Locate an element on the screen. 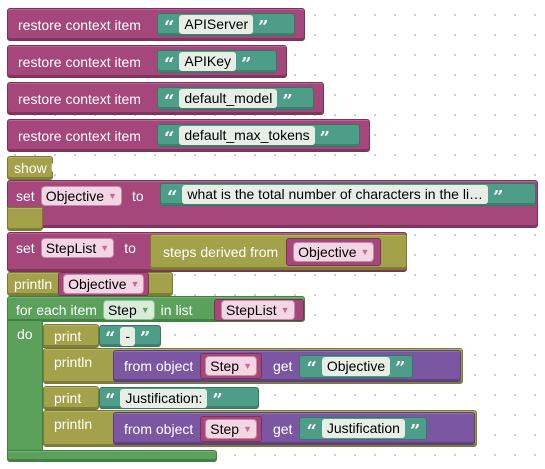 The image size is (545, 469). text-field: - is located at coordinates (128, 336).